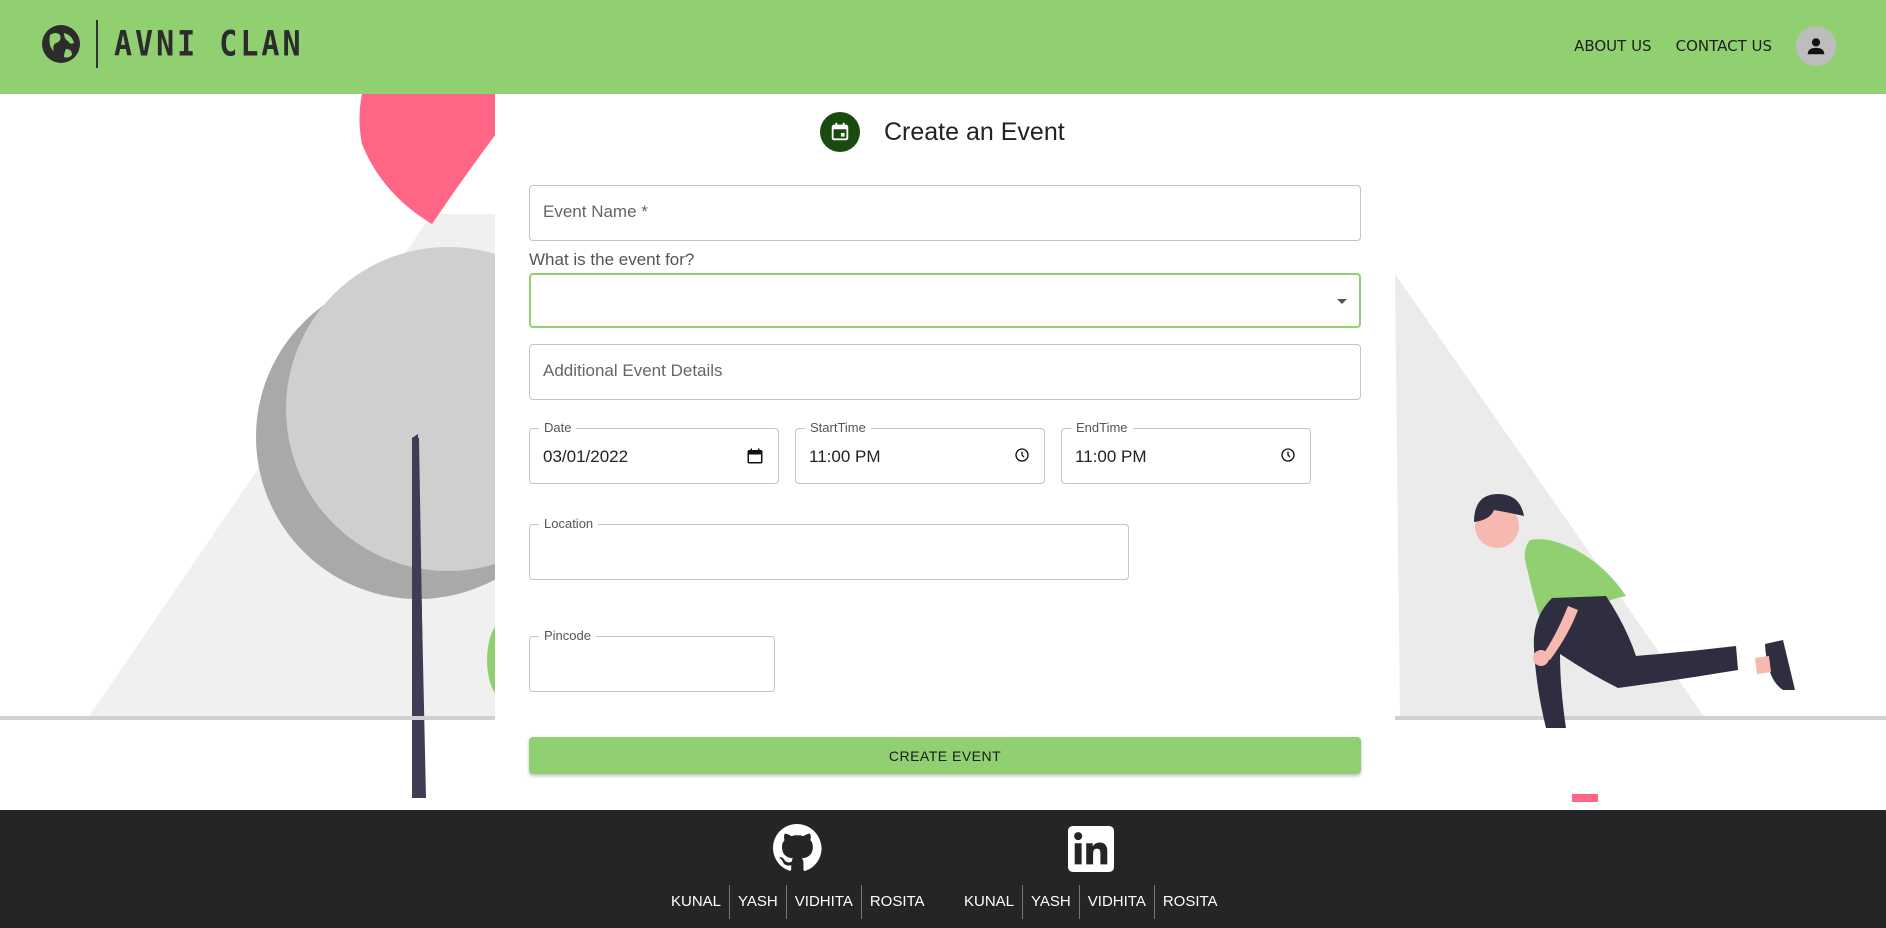 The height and width of the screenshot is (928, 1886). I want to click on pincode-field: Pincode, so click(652, 660).